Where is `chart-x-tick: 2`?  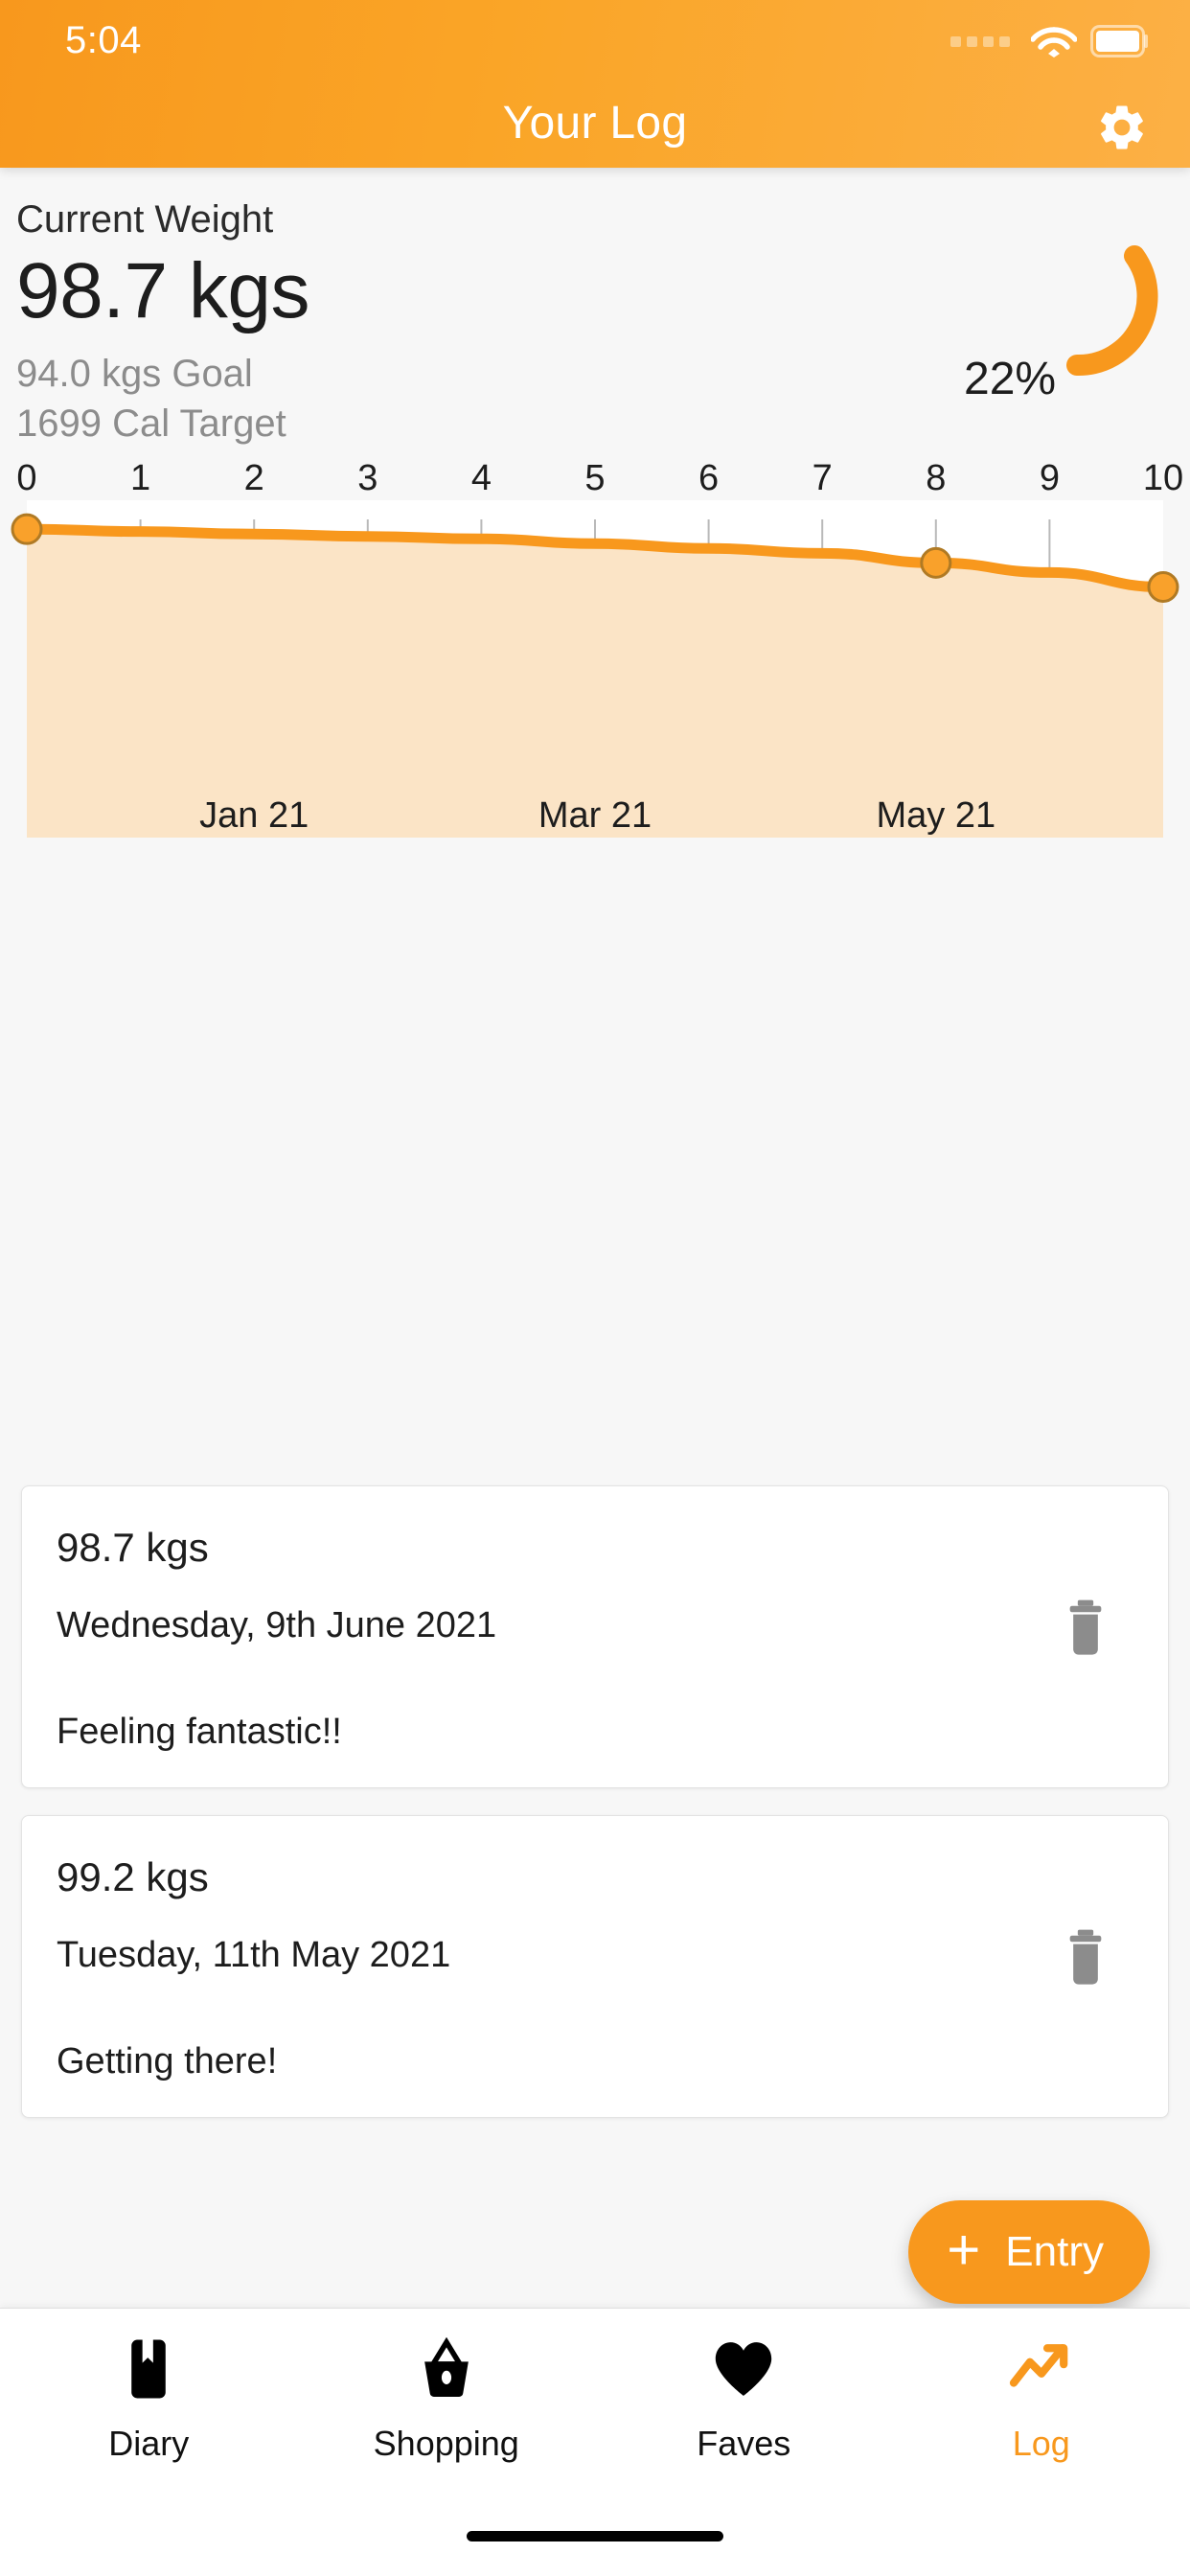
chart-x-tick: 2 is located at coordinates (254, 478).